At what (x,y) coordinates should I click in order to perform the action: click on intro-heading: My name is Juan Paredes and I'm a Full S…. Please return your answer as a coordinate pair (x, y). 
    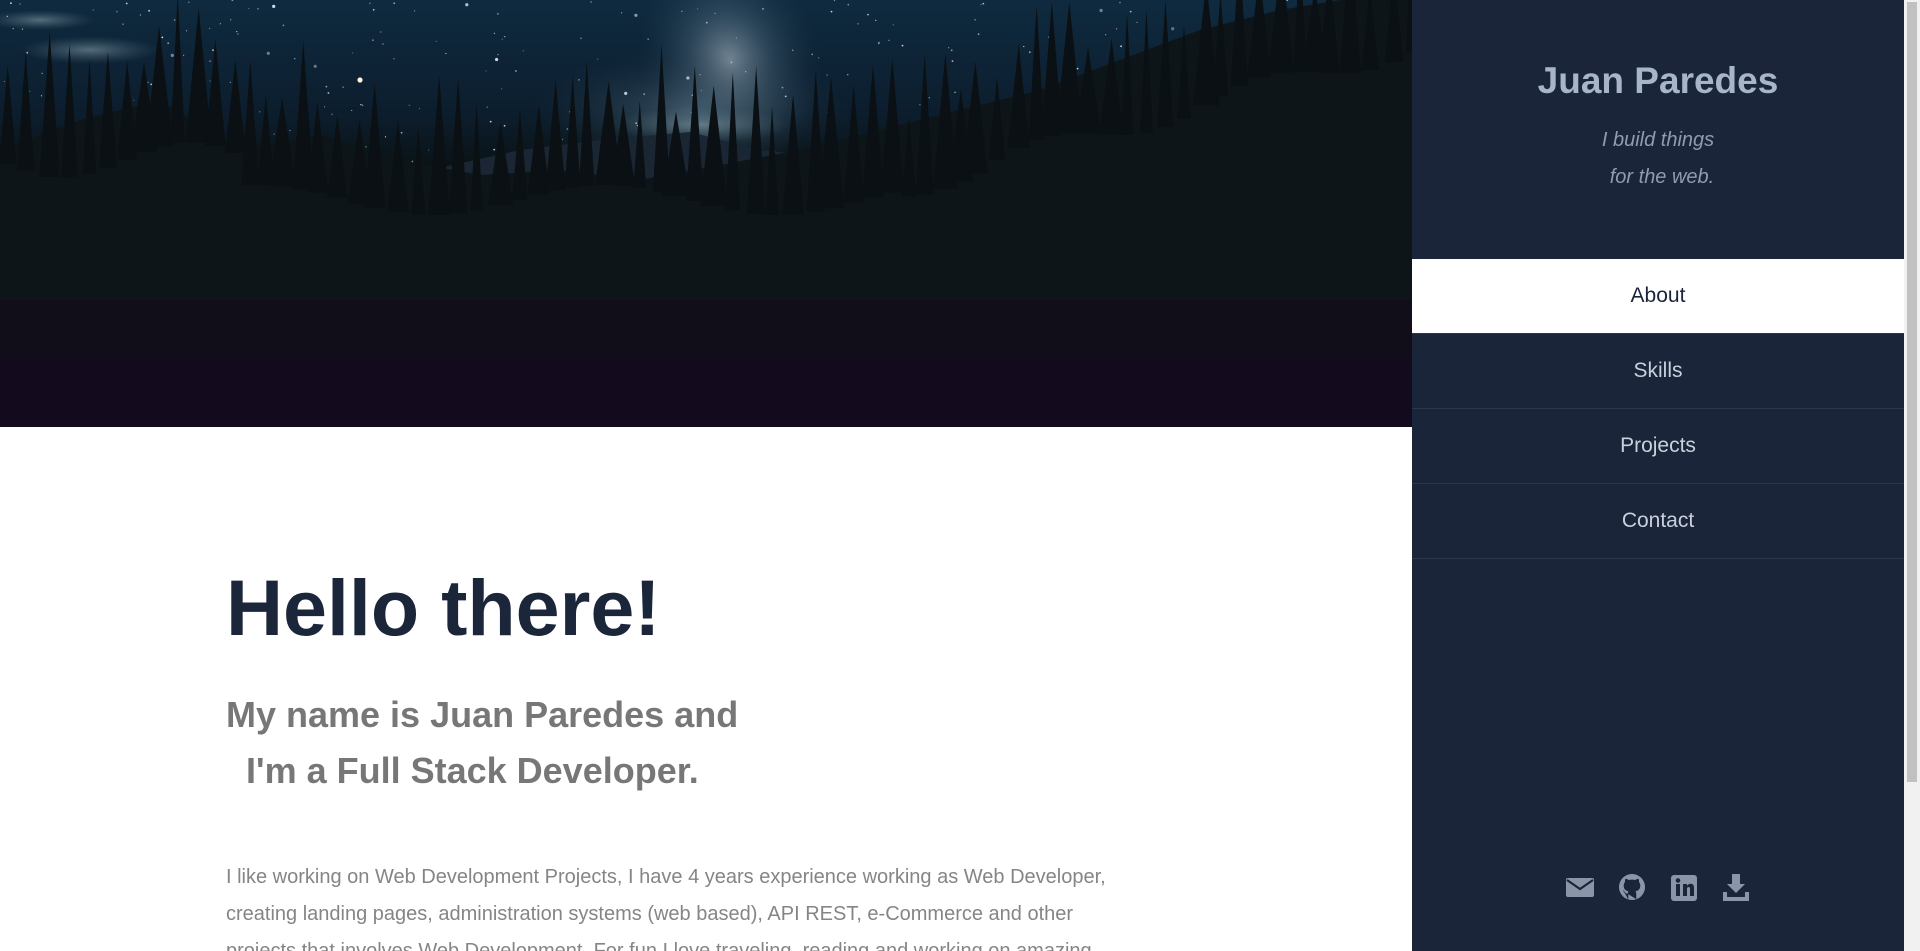
    Looking at the image, I should click on (482, 743).